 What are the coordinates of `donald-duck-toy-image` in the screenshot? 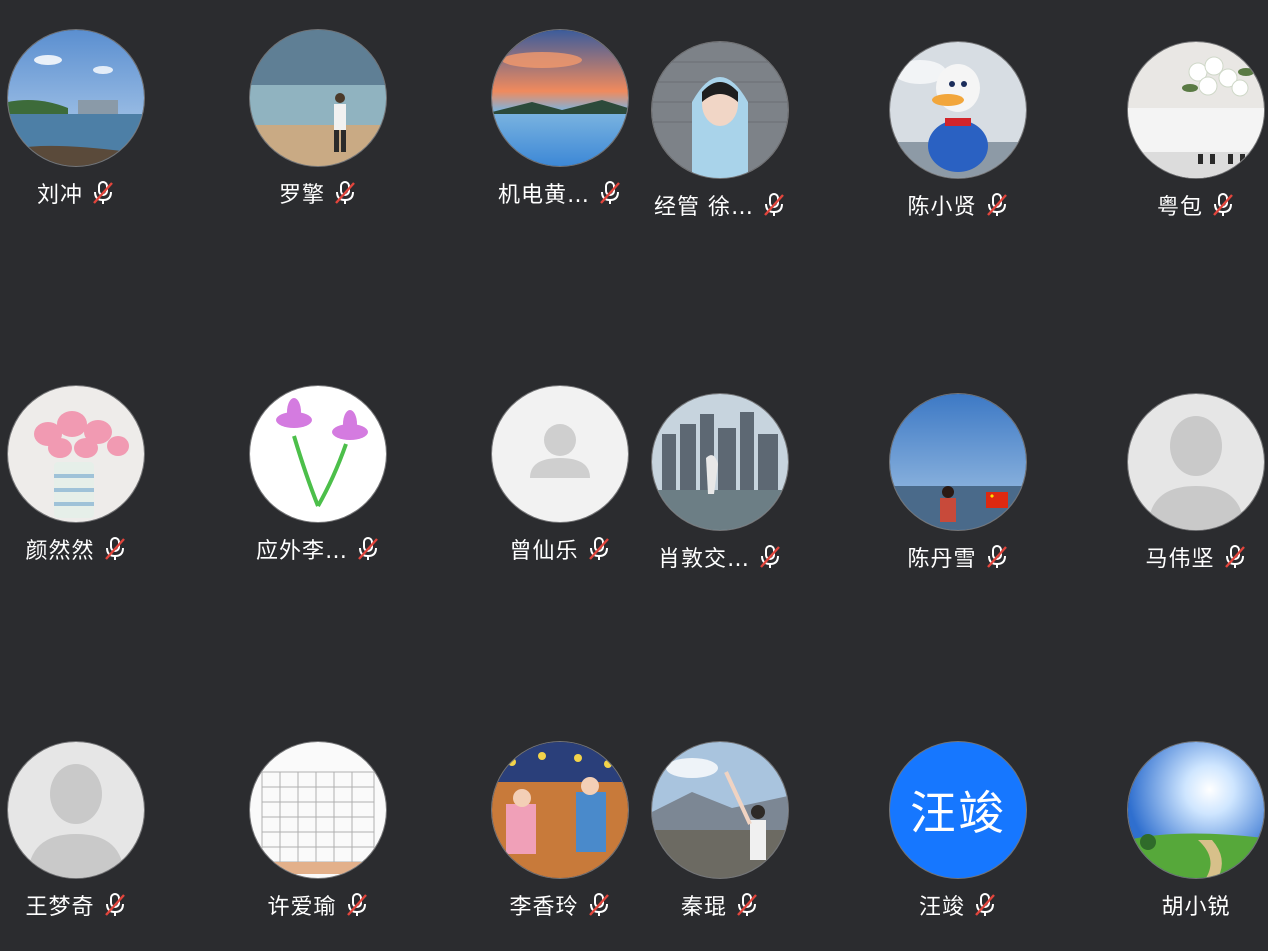 It's located at (958, 110).